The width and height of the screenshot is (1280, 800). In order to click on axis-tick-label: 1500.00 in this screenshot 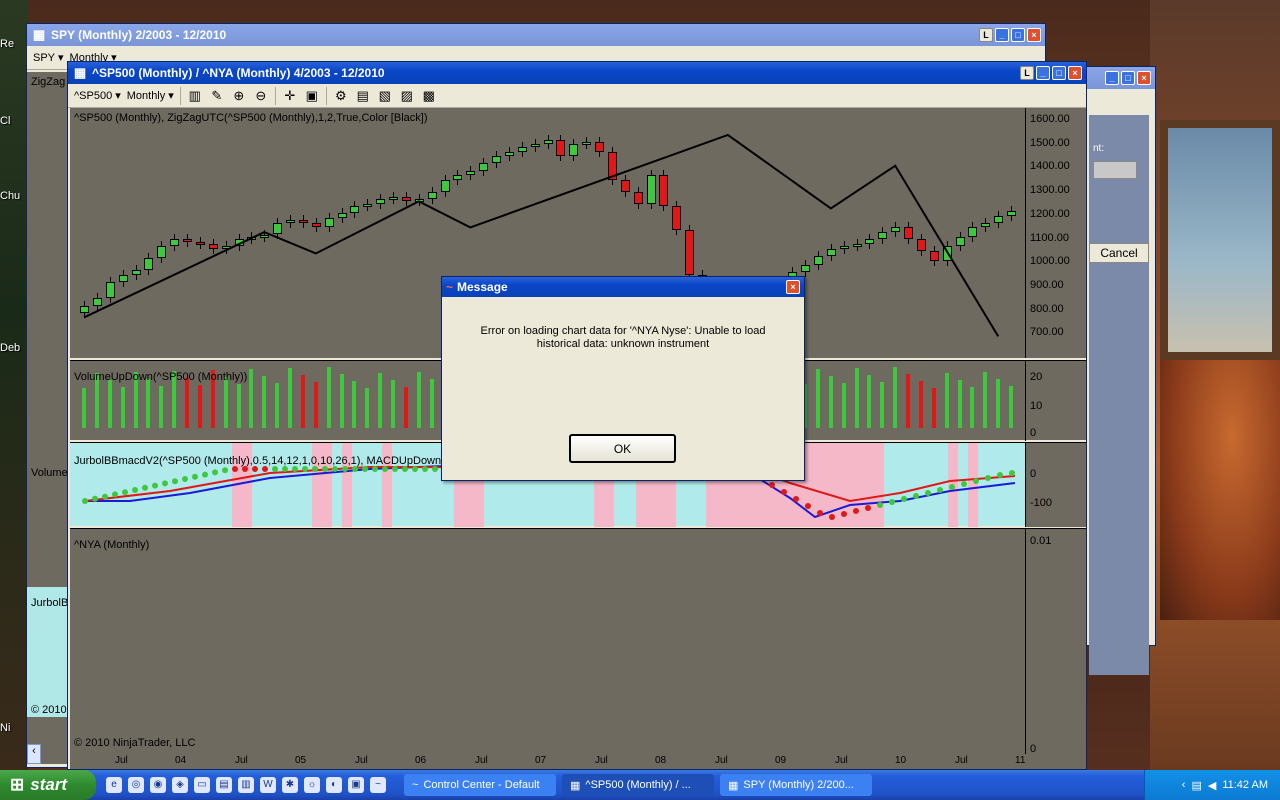, I will do `click(1050, 142)`.